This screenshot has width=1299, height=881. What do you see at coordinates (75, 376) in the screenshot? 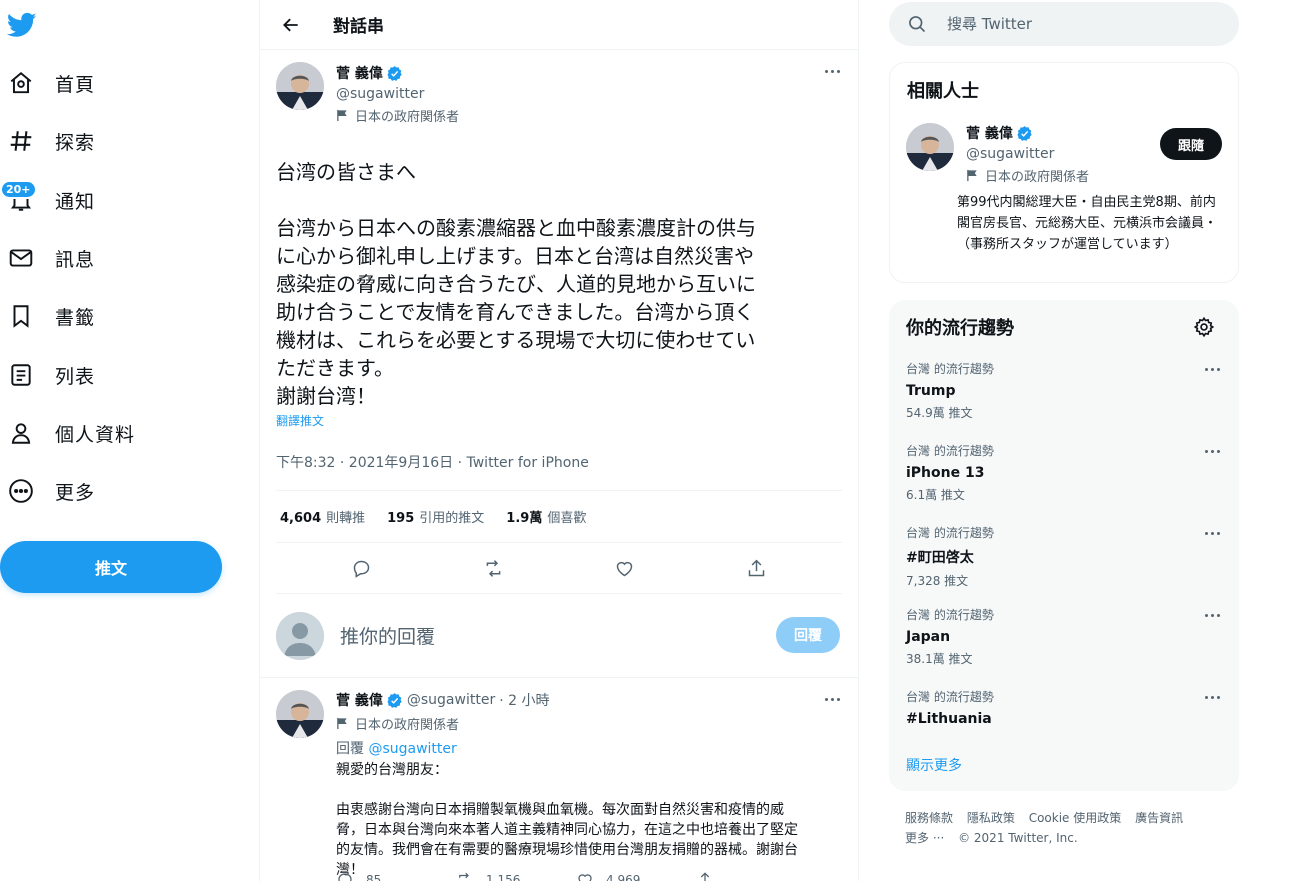
I see `nav-label: 列表` at bounding box center [75, 376].